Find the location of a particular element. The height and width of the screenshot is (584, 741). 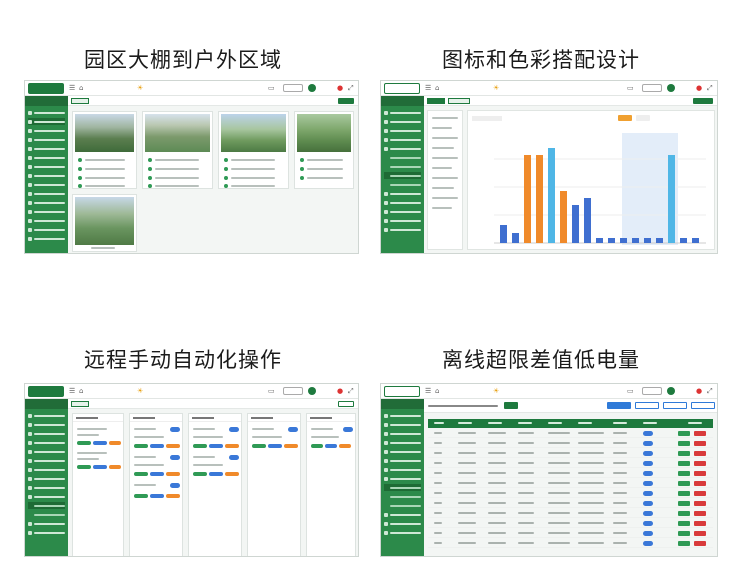

orange-tab is located at coordinates (625, 118).